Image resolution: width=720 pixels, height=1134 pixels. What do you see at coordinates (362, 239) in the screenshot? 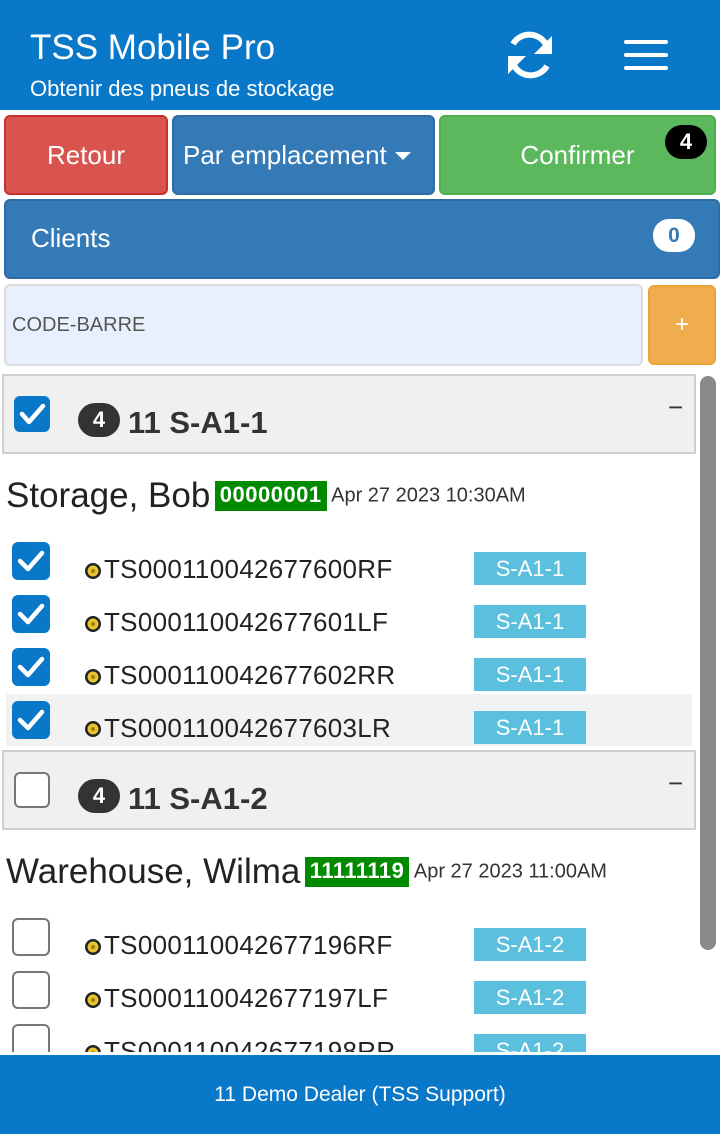
I see `clients-panel: Clients 0` at bounding box center [362, 239].